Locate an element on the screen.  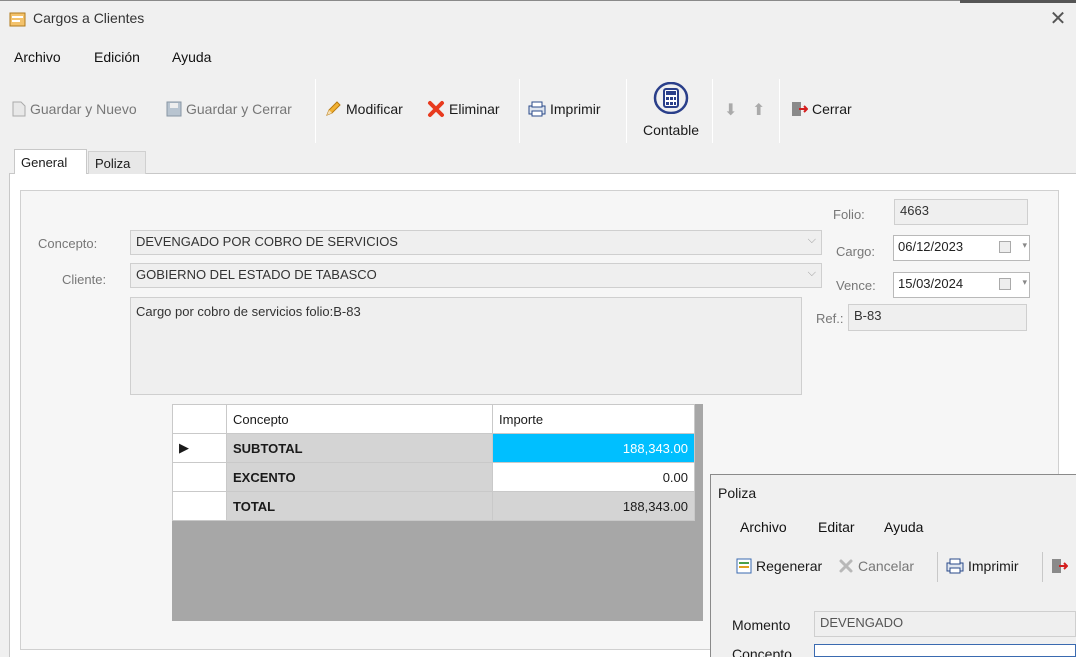
guardar-nuevo-label: Guardar y Nuevo is located at coordinates (83, 109).